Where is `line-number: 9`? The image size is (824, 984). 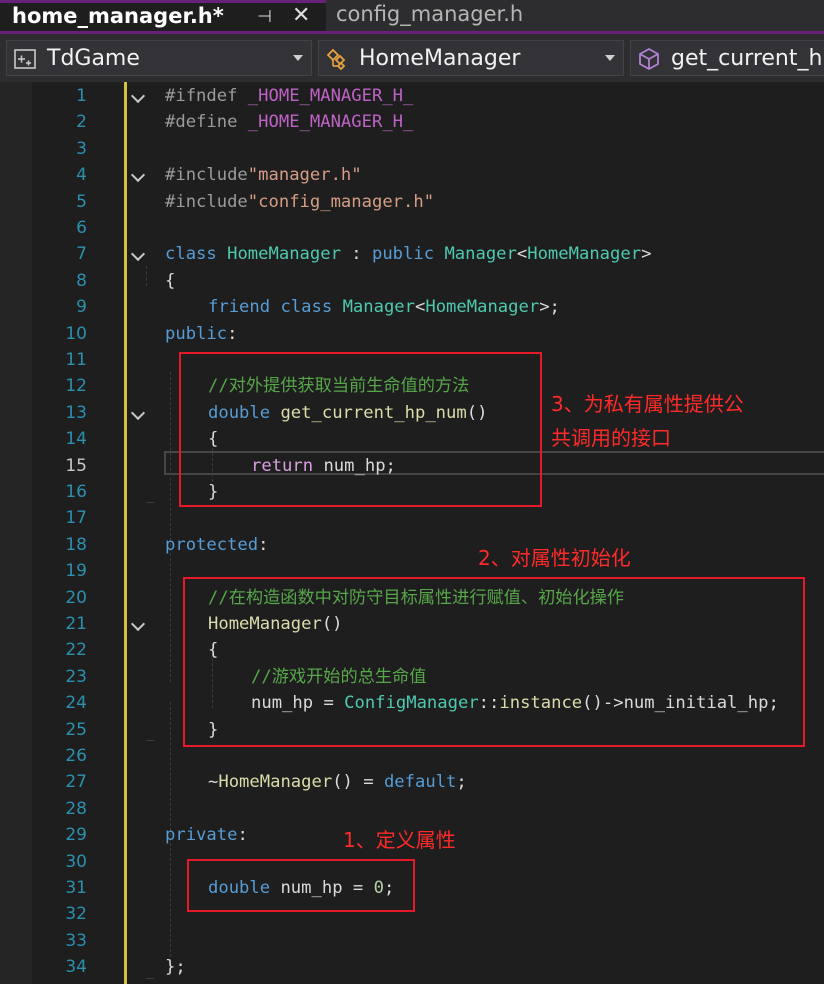
line-number: 9 is located at coordinates (81, 307).